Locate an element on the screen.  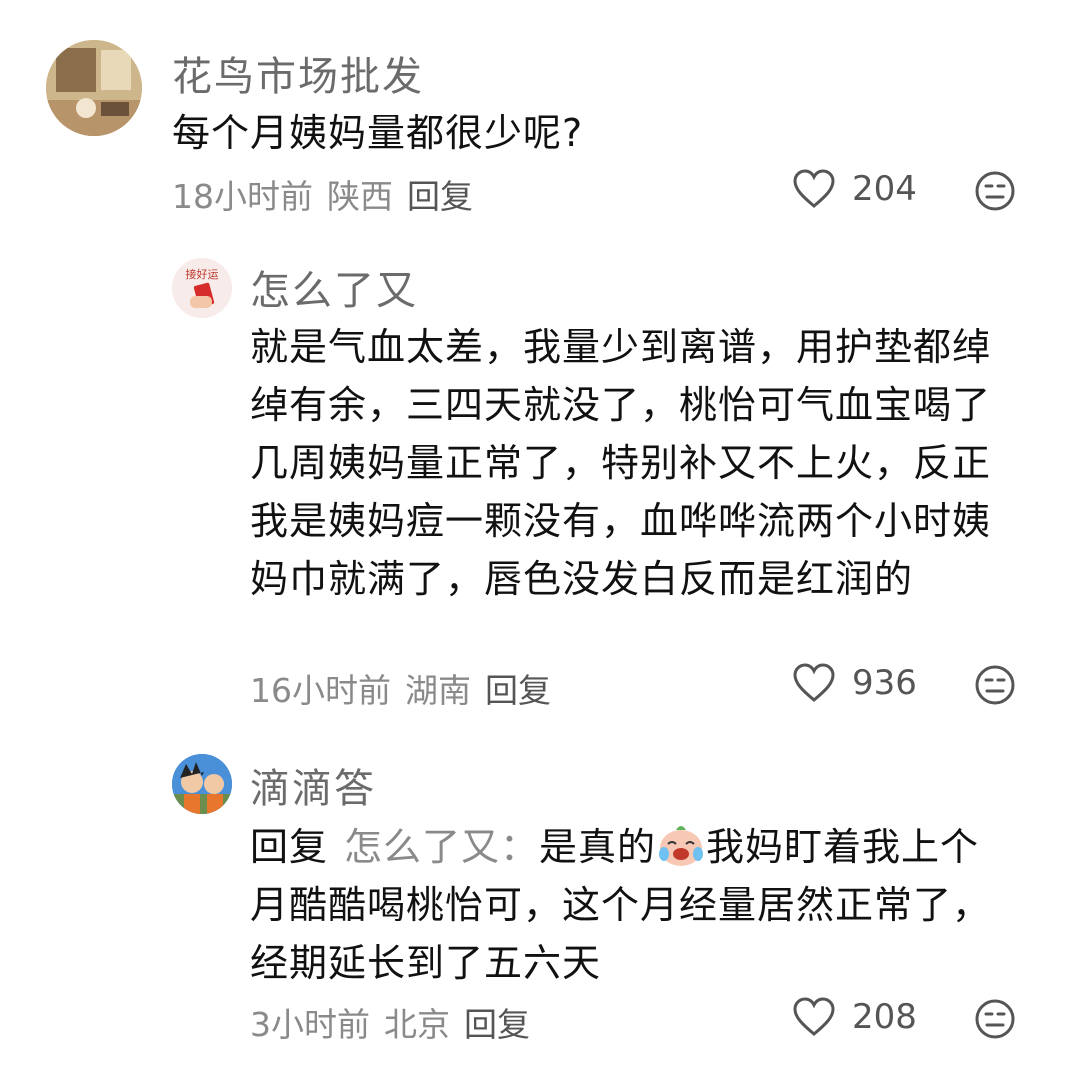
username: 怎么了又 is located at coordinates (334, 287).